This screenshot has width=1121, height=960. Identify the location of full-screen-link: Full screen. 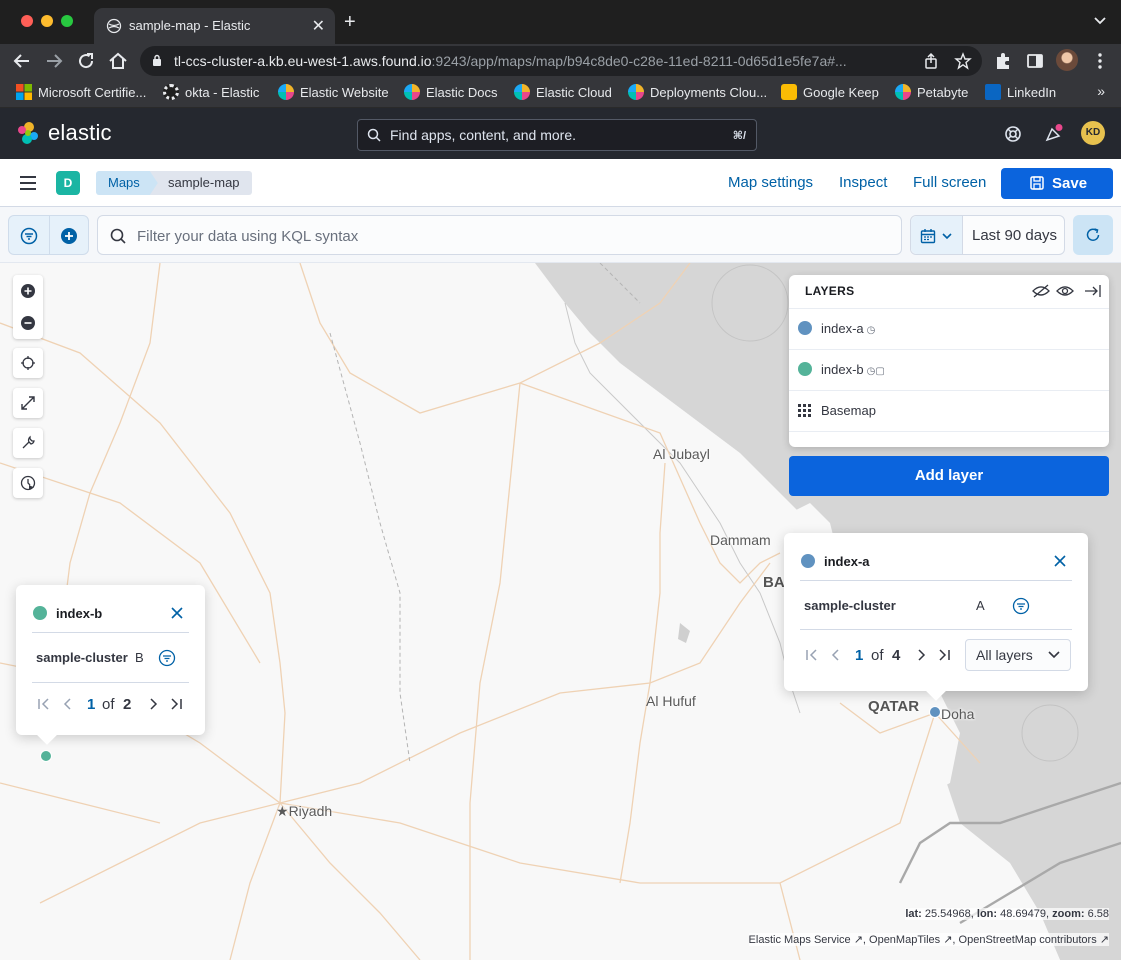
(949, 182).